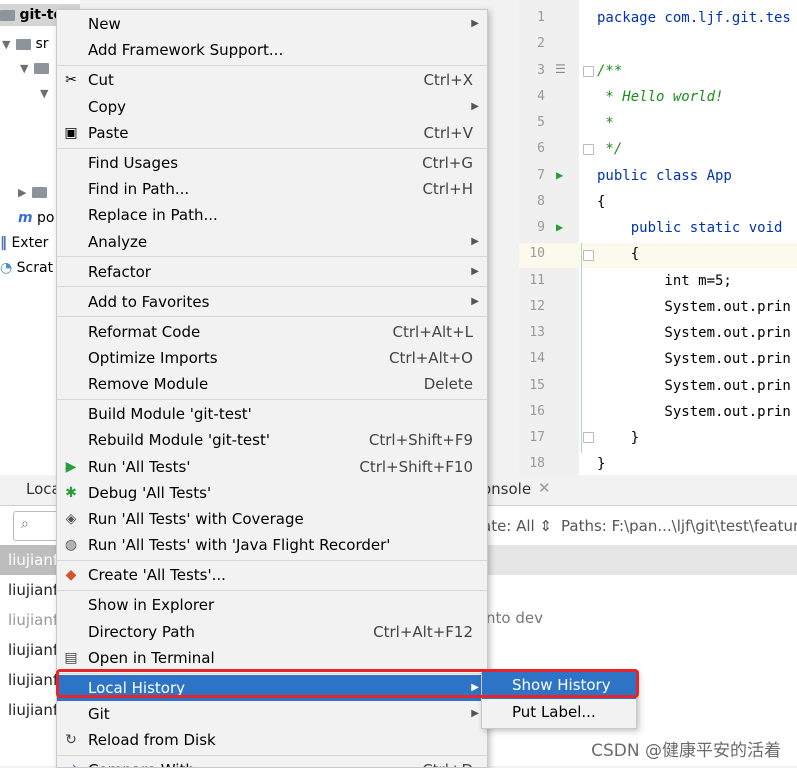 The image size is (797, 768). Describe the element at coordinates (610, 149) in the screenshot. I see `code-line: */` at that location.